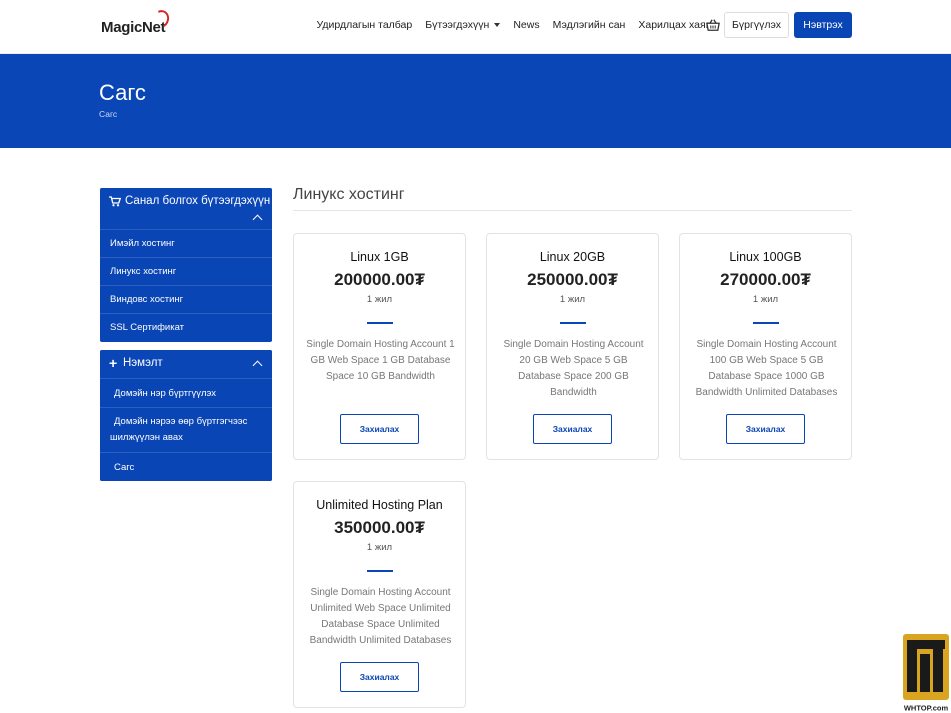 Image resolution: width=951 pixels, height=713 pixels. I want to click on nav-label: Харилцах хаяг, so click(674, 25).